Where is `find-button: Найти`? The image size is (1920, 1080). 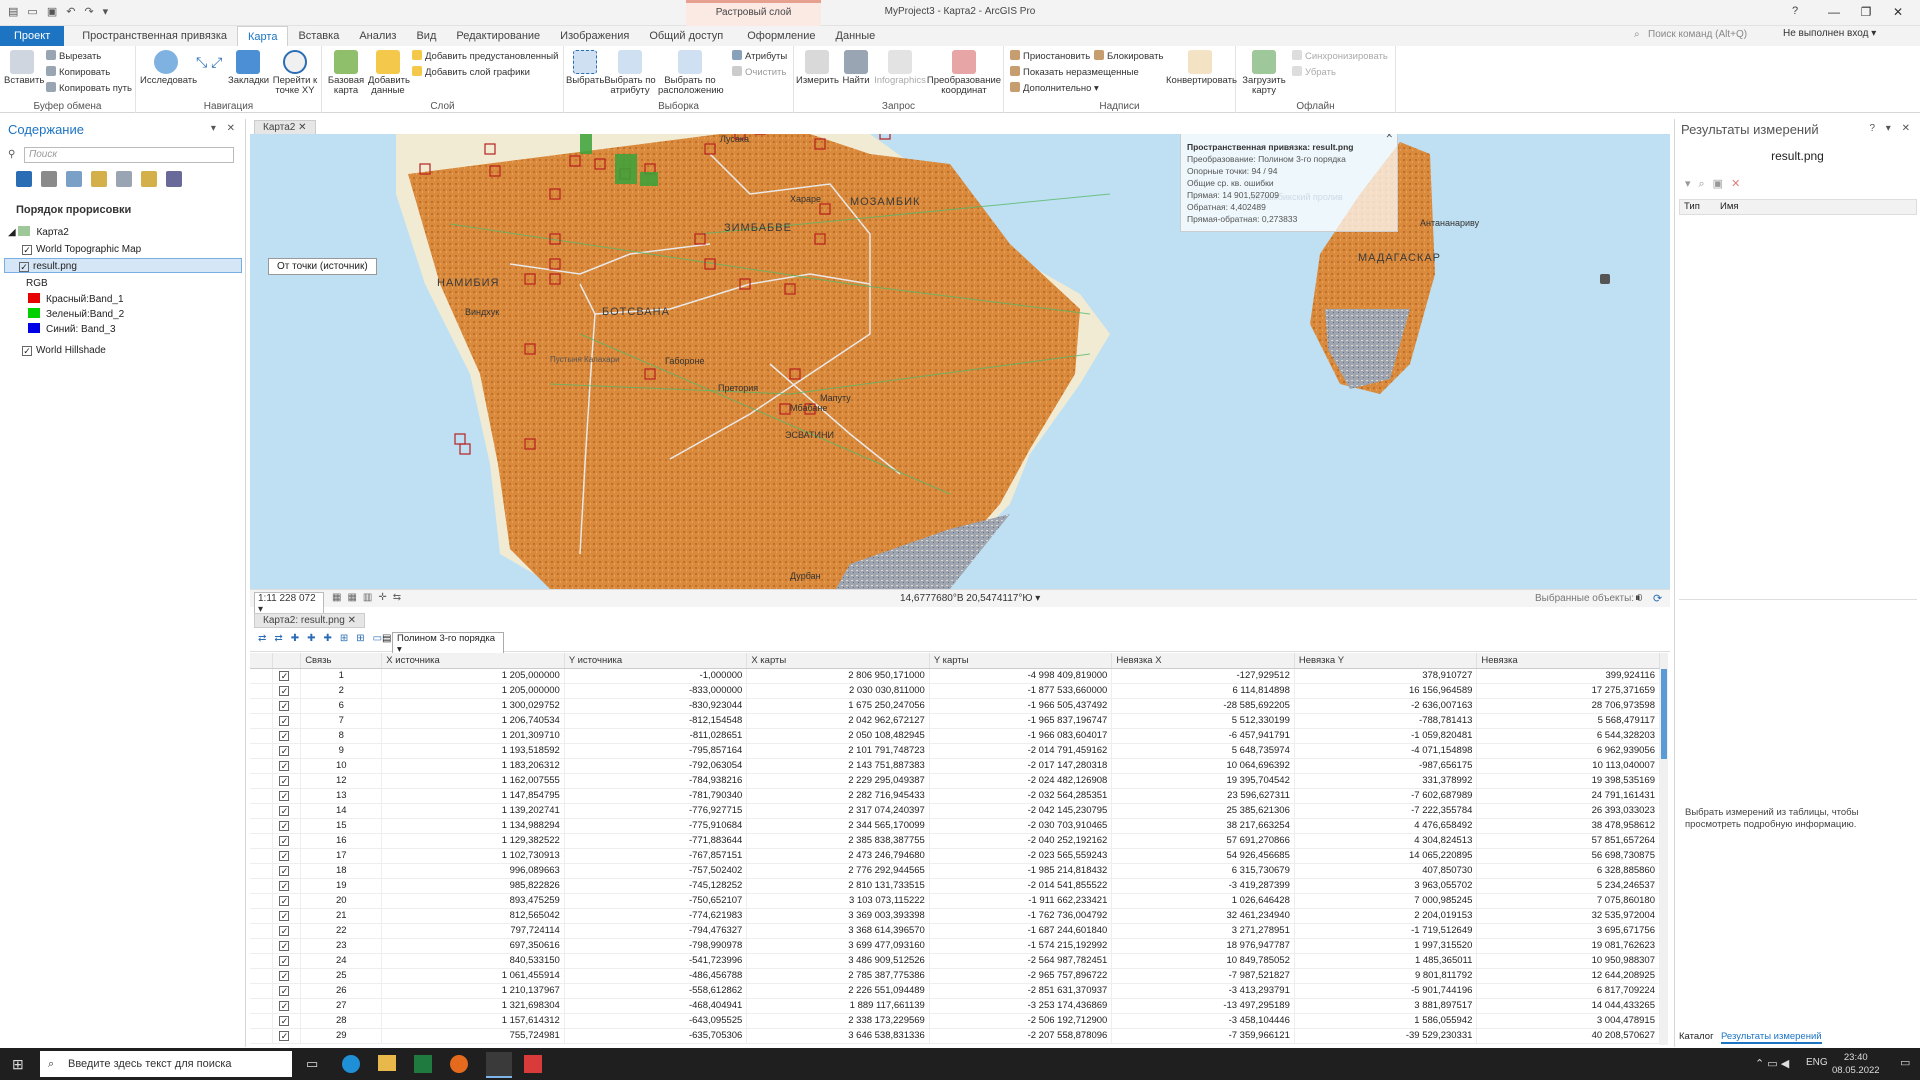 find-button: Найти is located at coordinates (856, 68).